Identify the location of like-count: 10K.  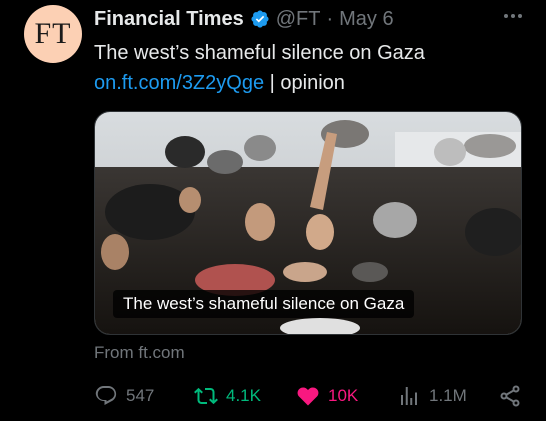
(343, 395).